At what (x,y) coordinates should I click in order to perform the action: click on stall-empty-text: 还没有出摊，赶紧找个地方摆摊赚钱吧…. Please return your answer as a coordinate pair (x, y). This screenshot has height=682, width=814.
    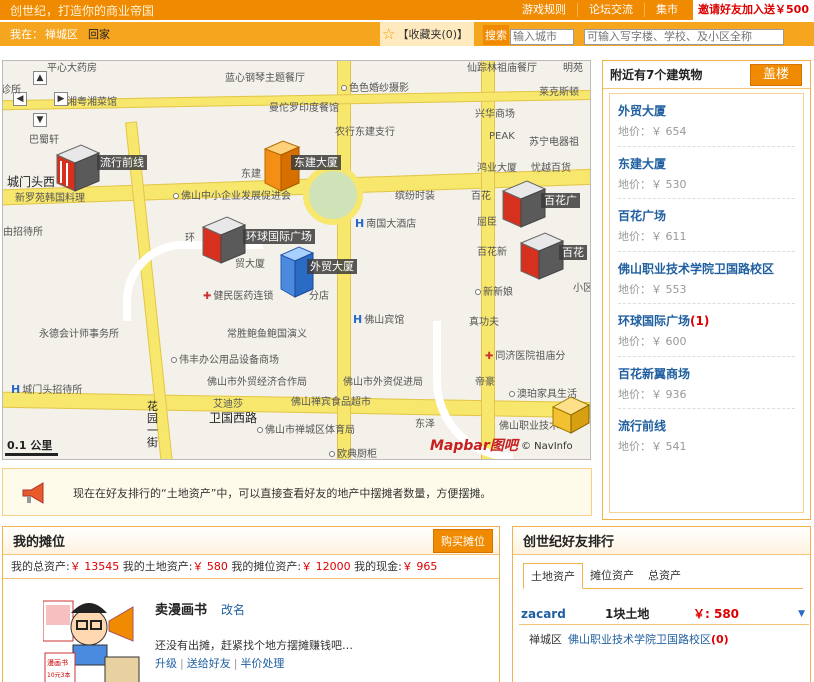
    Looking at the image, I should click on (254, 645).